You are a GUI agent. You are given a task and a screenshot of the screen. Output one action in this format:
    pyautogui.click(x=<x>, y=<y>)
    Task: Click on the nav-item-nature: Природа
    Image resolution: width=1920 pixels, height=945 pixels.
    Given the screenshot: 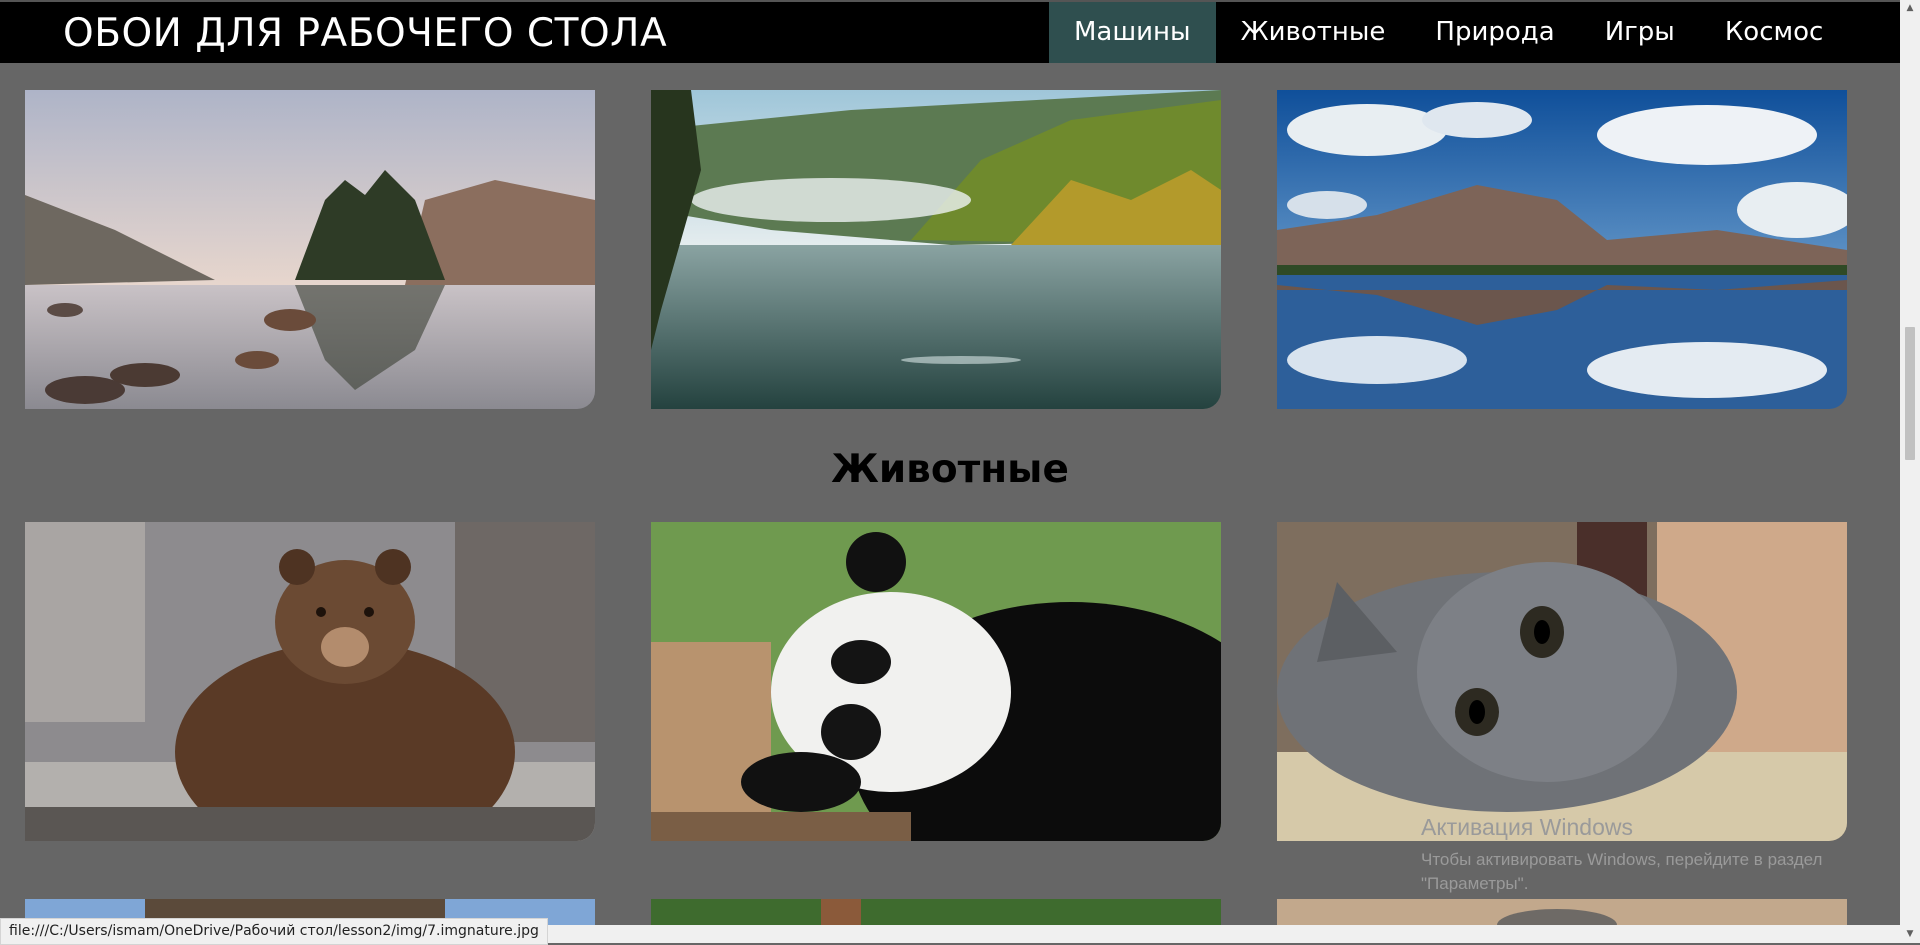 What is the action you would take?
    pyautogui.click(x=1494, y=32)
    